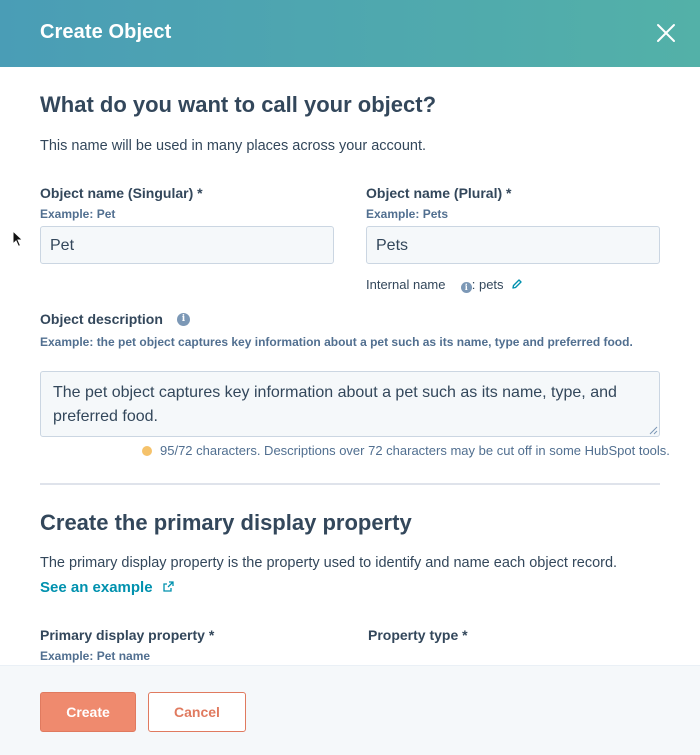 The height and width of the screenshot is (755, 700). I want to click on close-button, so click(666, 33).